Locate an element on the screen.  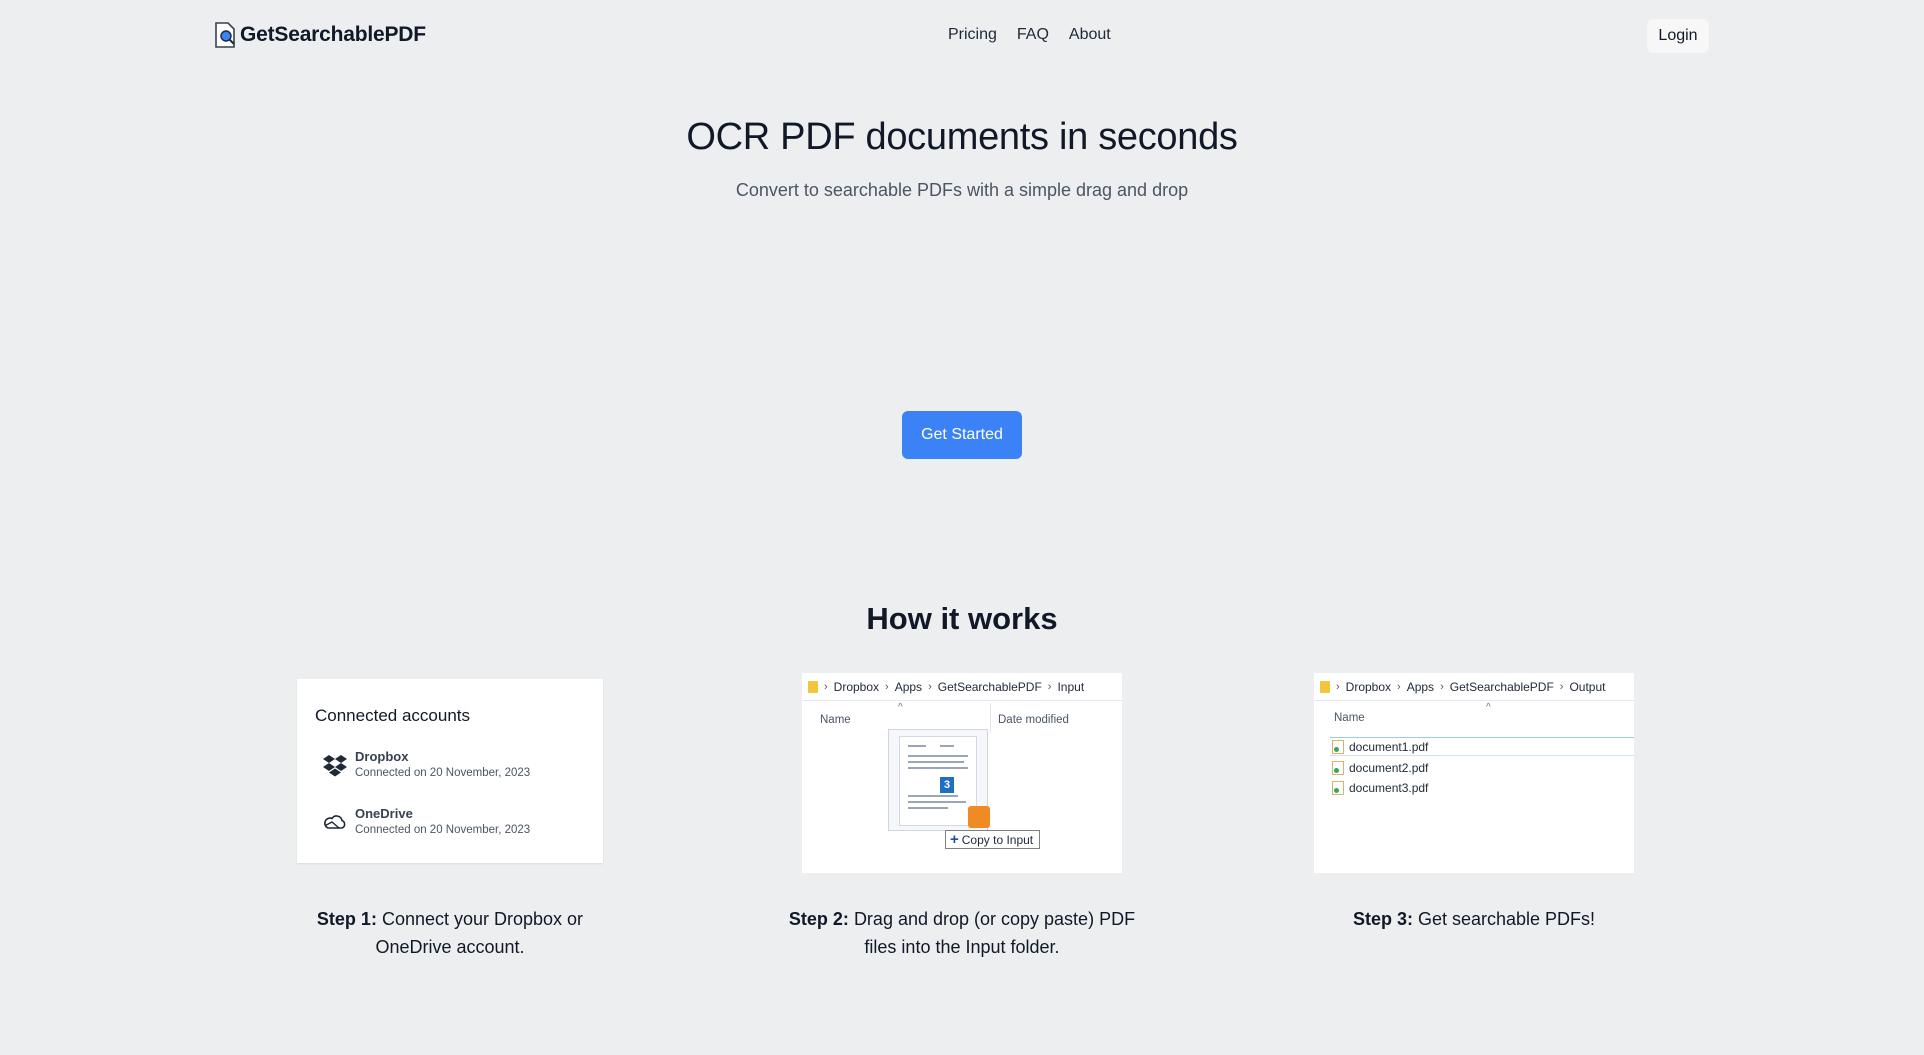
step-label: Step 1: is located at coordinates (346, 919).